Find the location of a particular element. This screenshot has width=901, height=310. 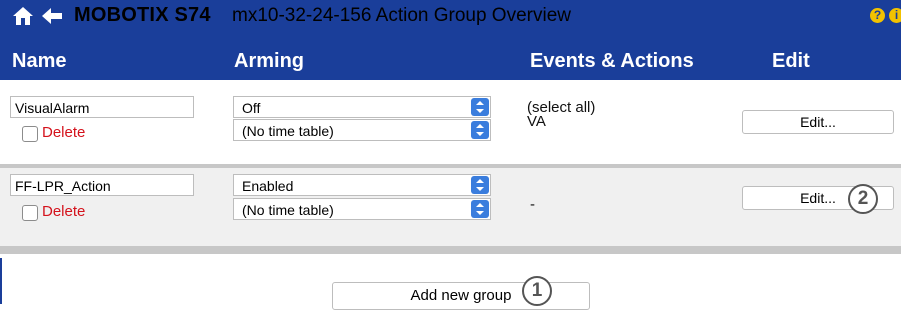

callout-marker: 2 is located at coordinates (863, 199).